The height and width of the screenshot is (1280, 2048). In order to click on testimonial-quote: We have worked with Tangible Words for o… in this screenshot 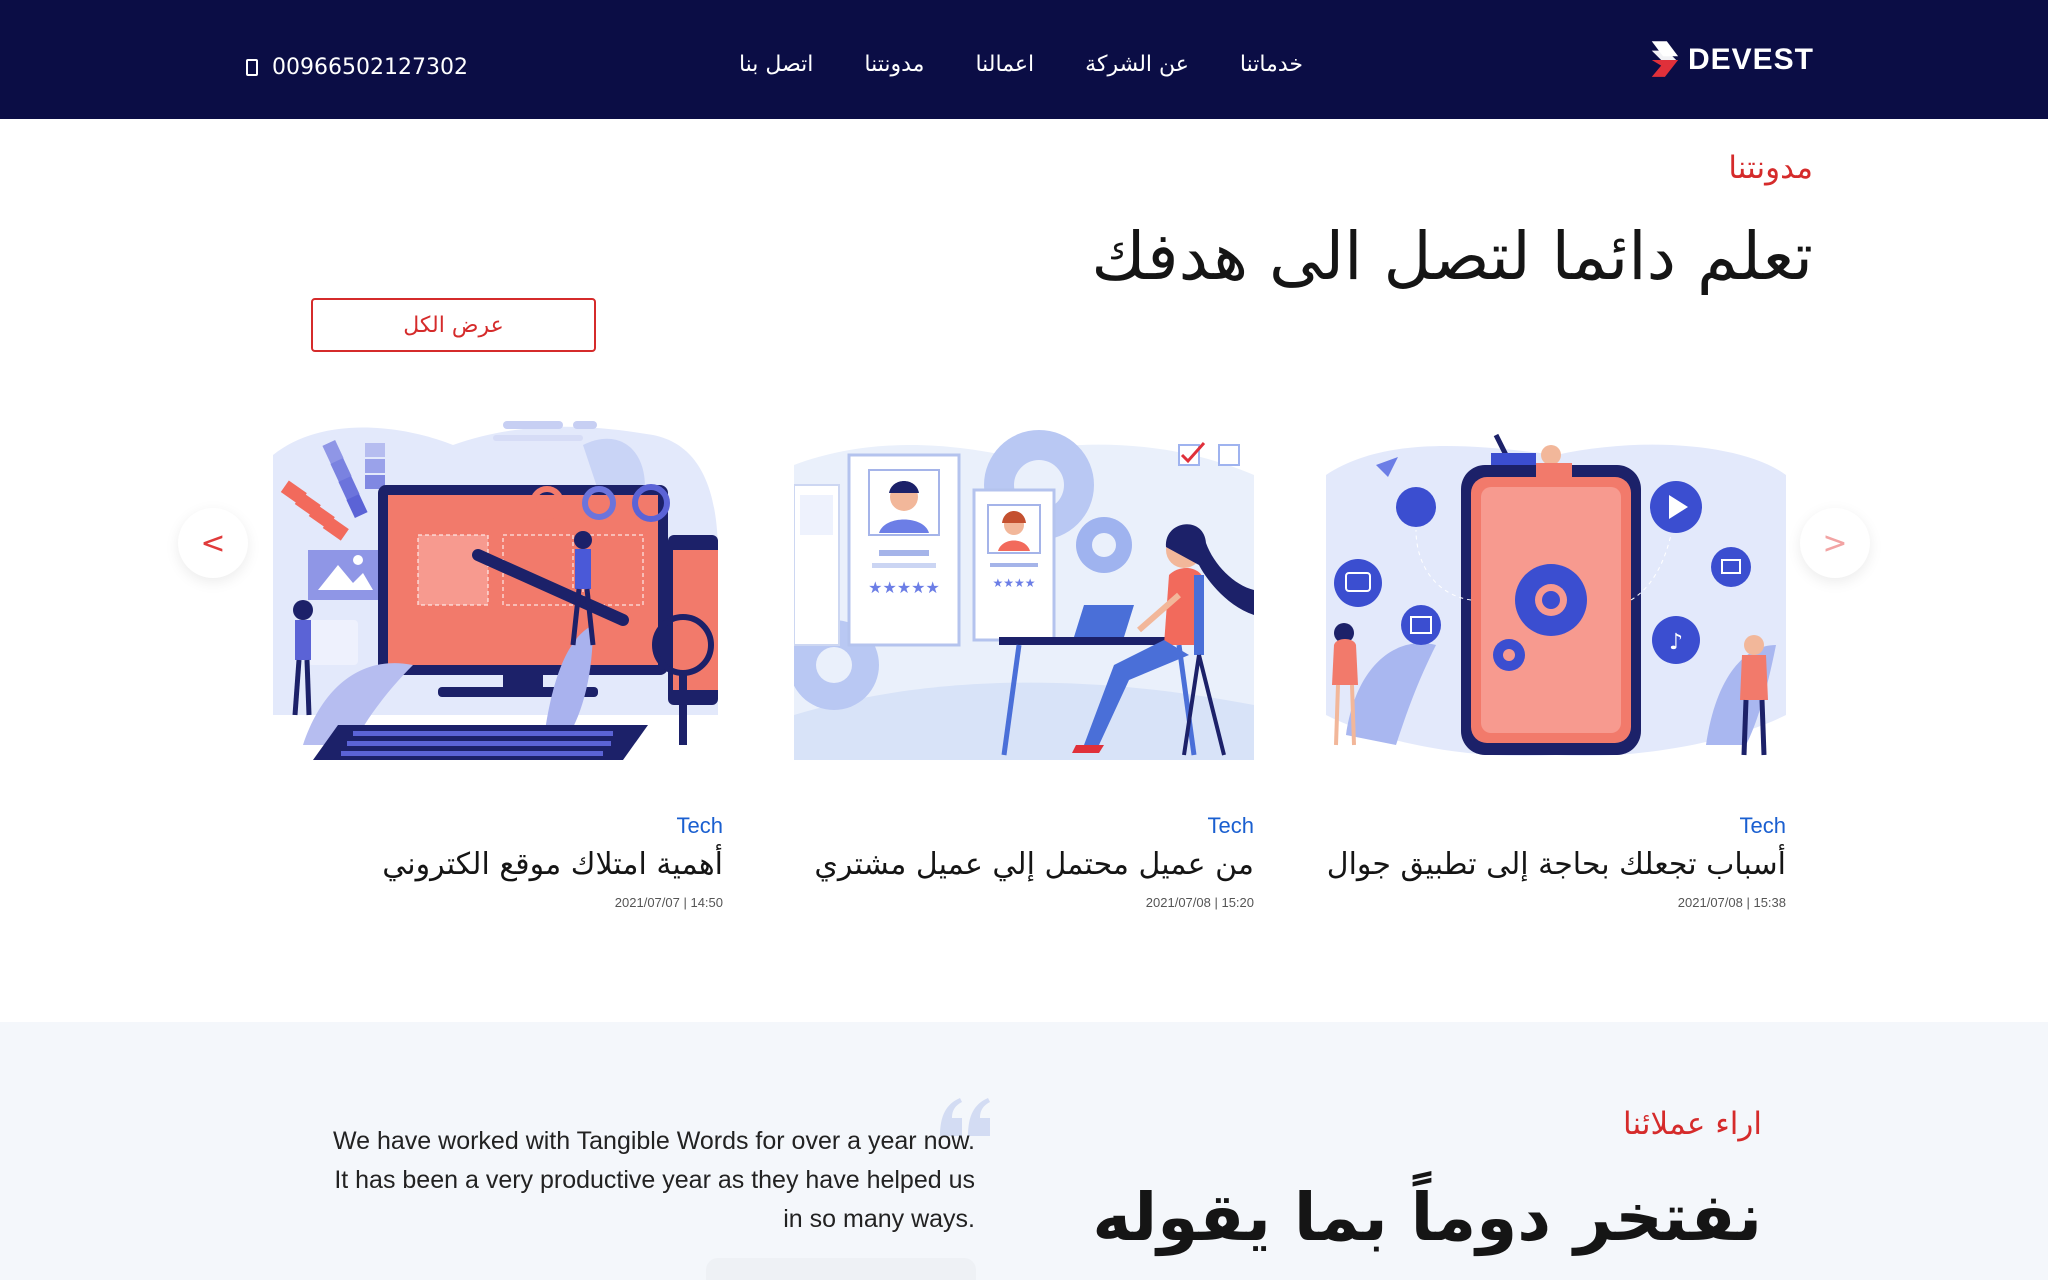, I will do `click(654, 1180)`.